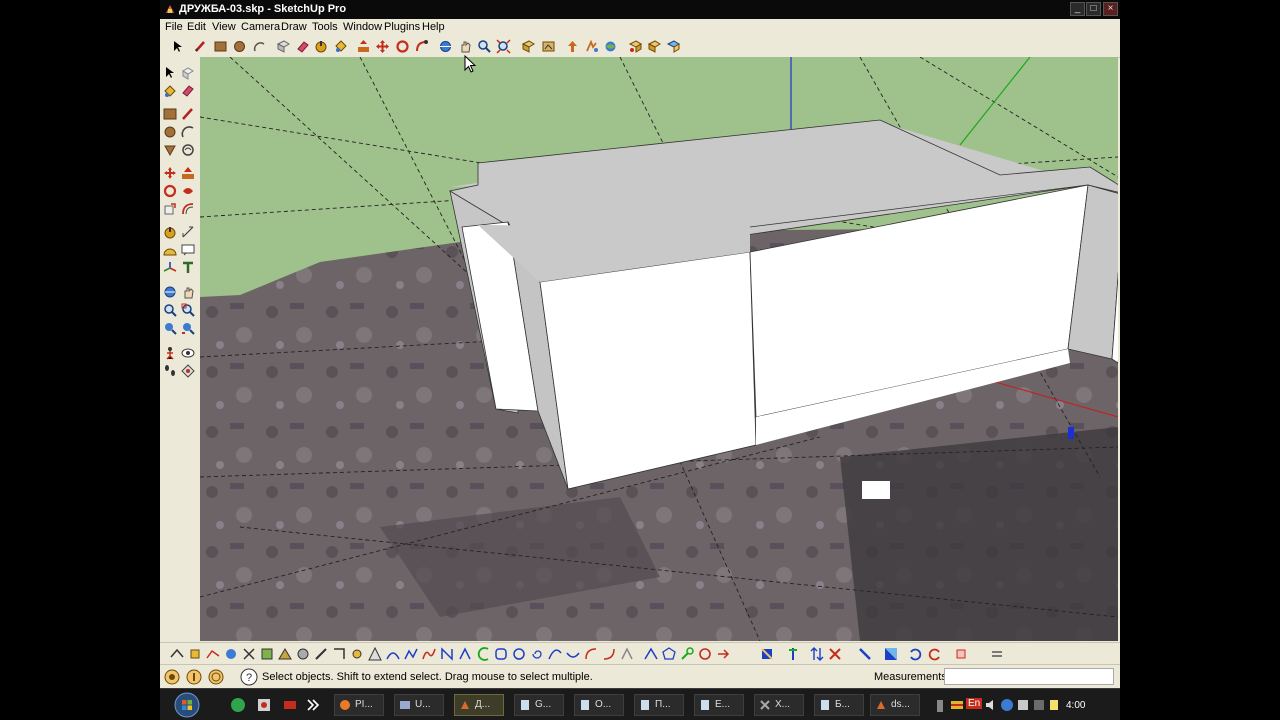 The width and height of the screenshot is (1280, 720). What do you see at coordinates (172, 677) in the screenshot?
I see `geo-location-icon` at bounding box center [172, 677].